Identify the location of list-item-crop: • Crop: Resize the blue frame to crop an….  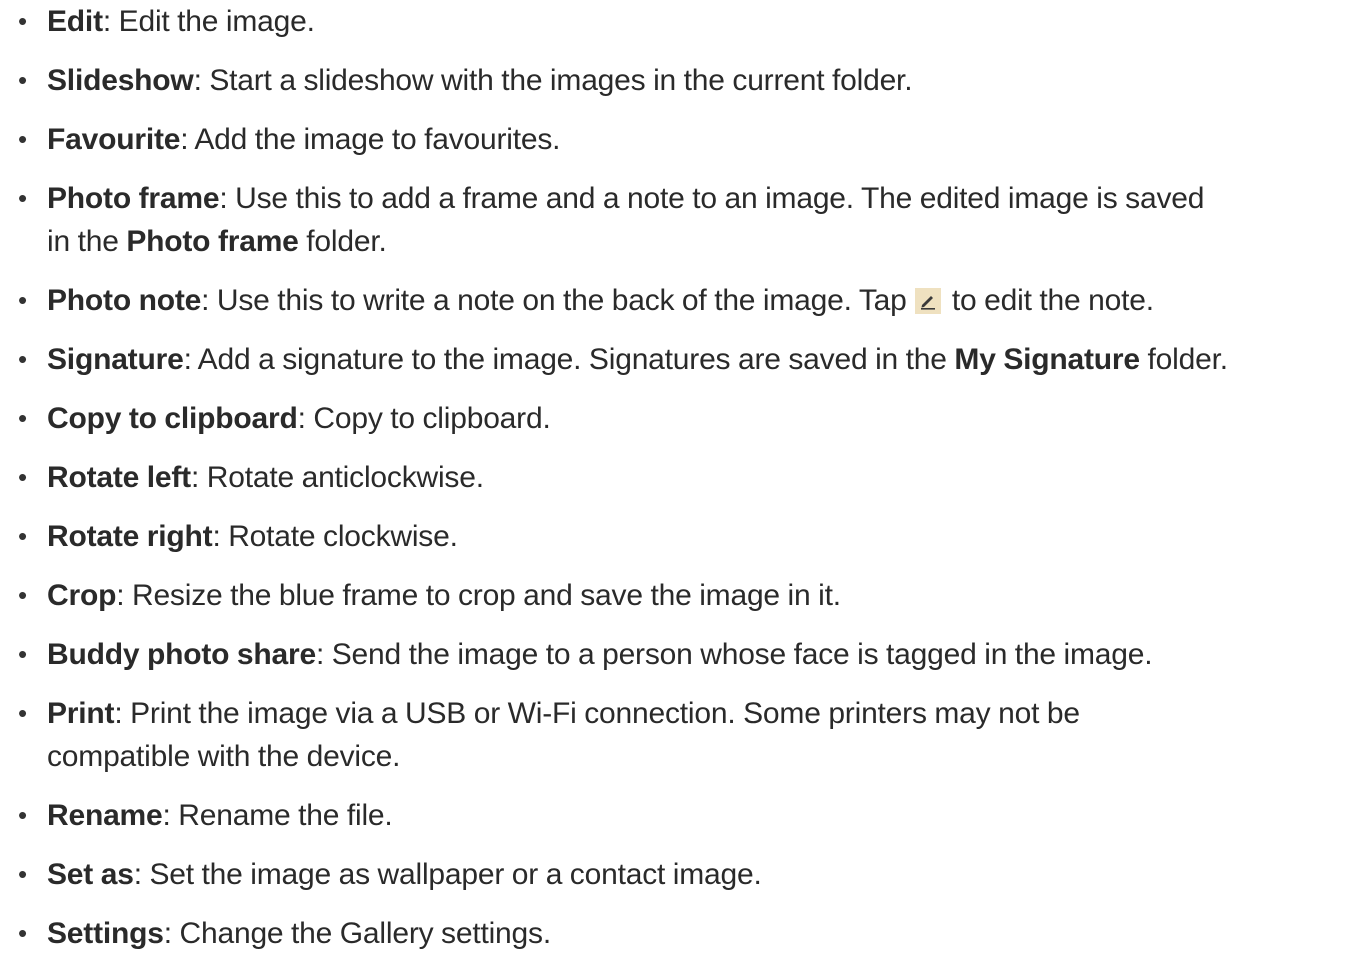
(673, 595).